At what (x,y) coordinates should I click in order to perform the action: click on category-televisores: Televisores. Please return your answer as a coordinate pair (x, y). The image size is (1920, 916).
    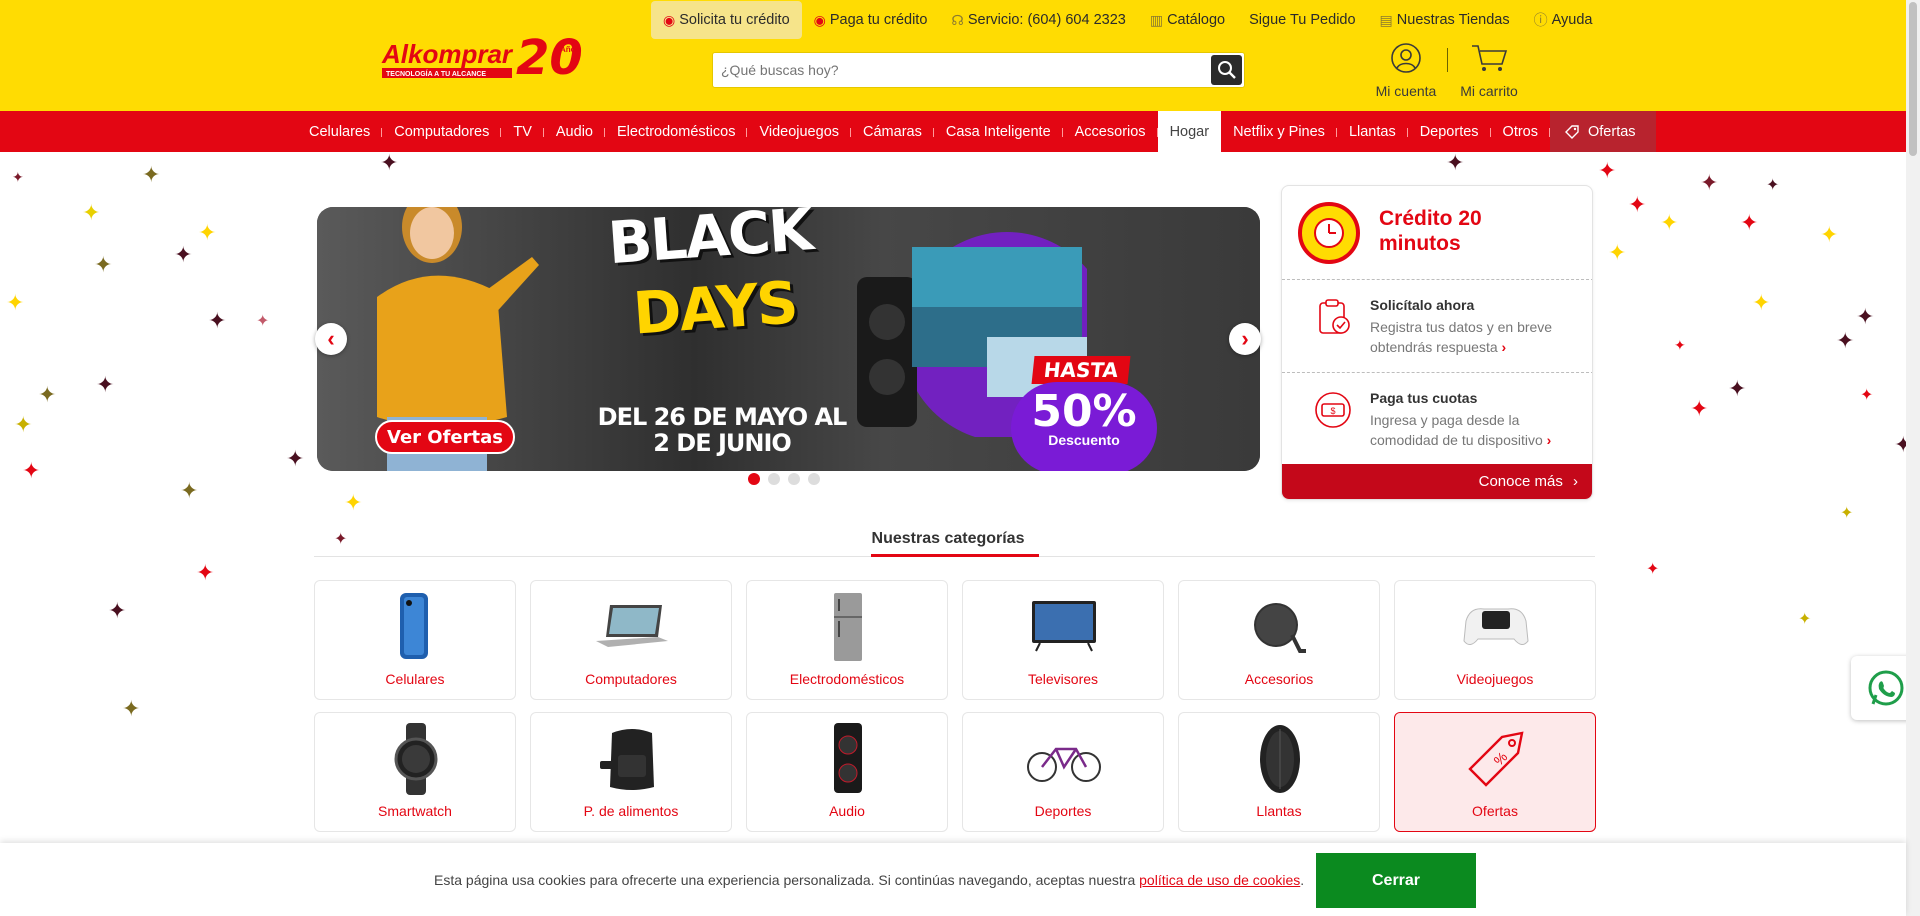
    Looking at the image, I should click on (1063, 640).